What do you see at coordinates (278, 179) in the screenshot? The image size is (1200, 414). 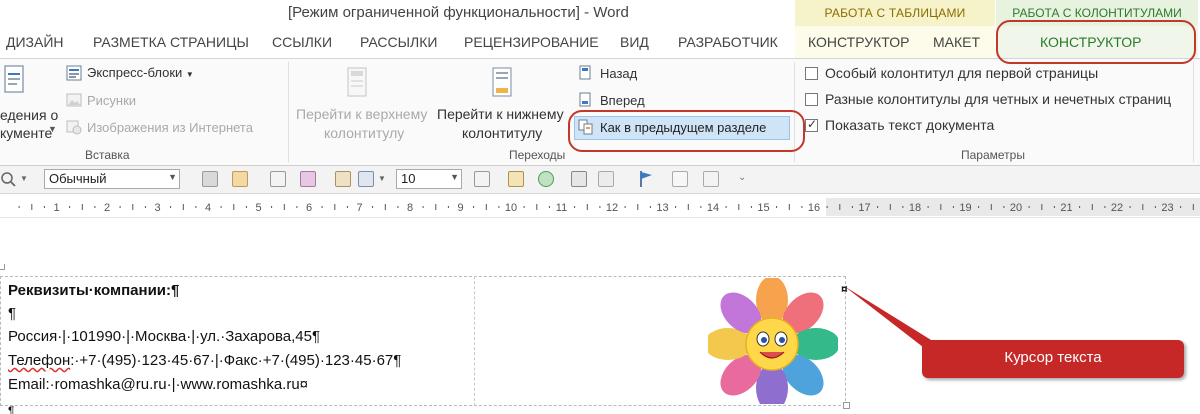 I see `percent-style-icon` at bounding box center [278, 179].